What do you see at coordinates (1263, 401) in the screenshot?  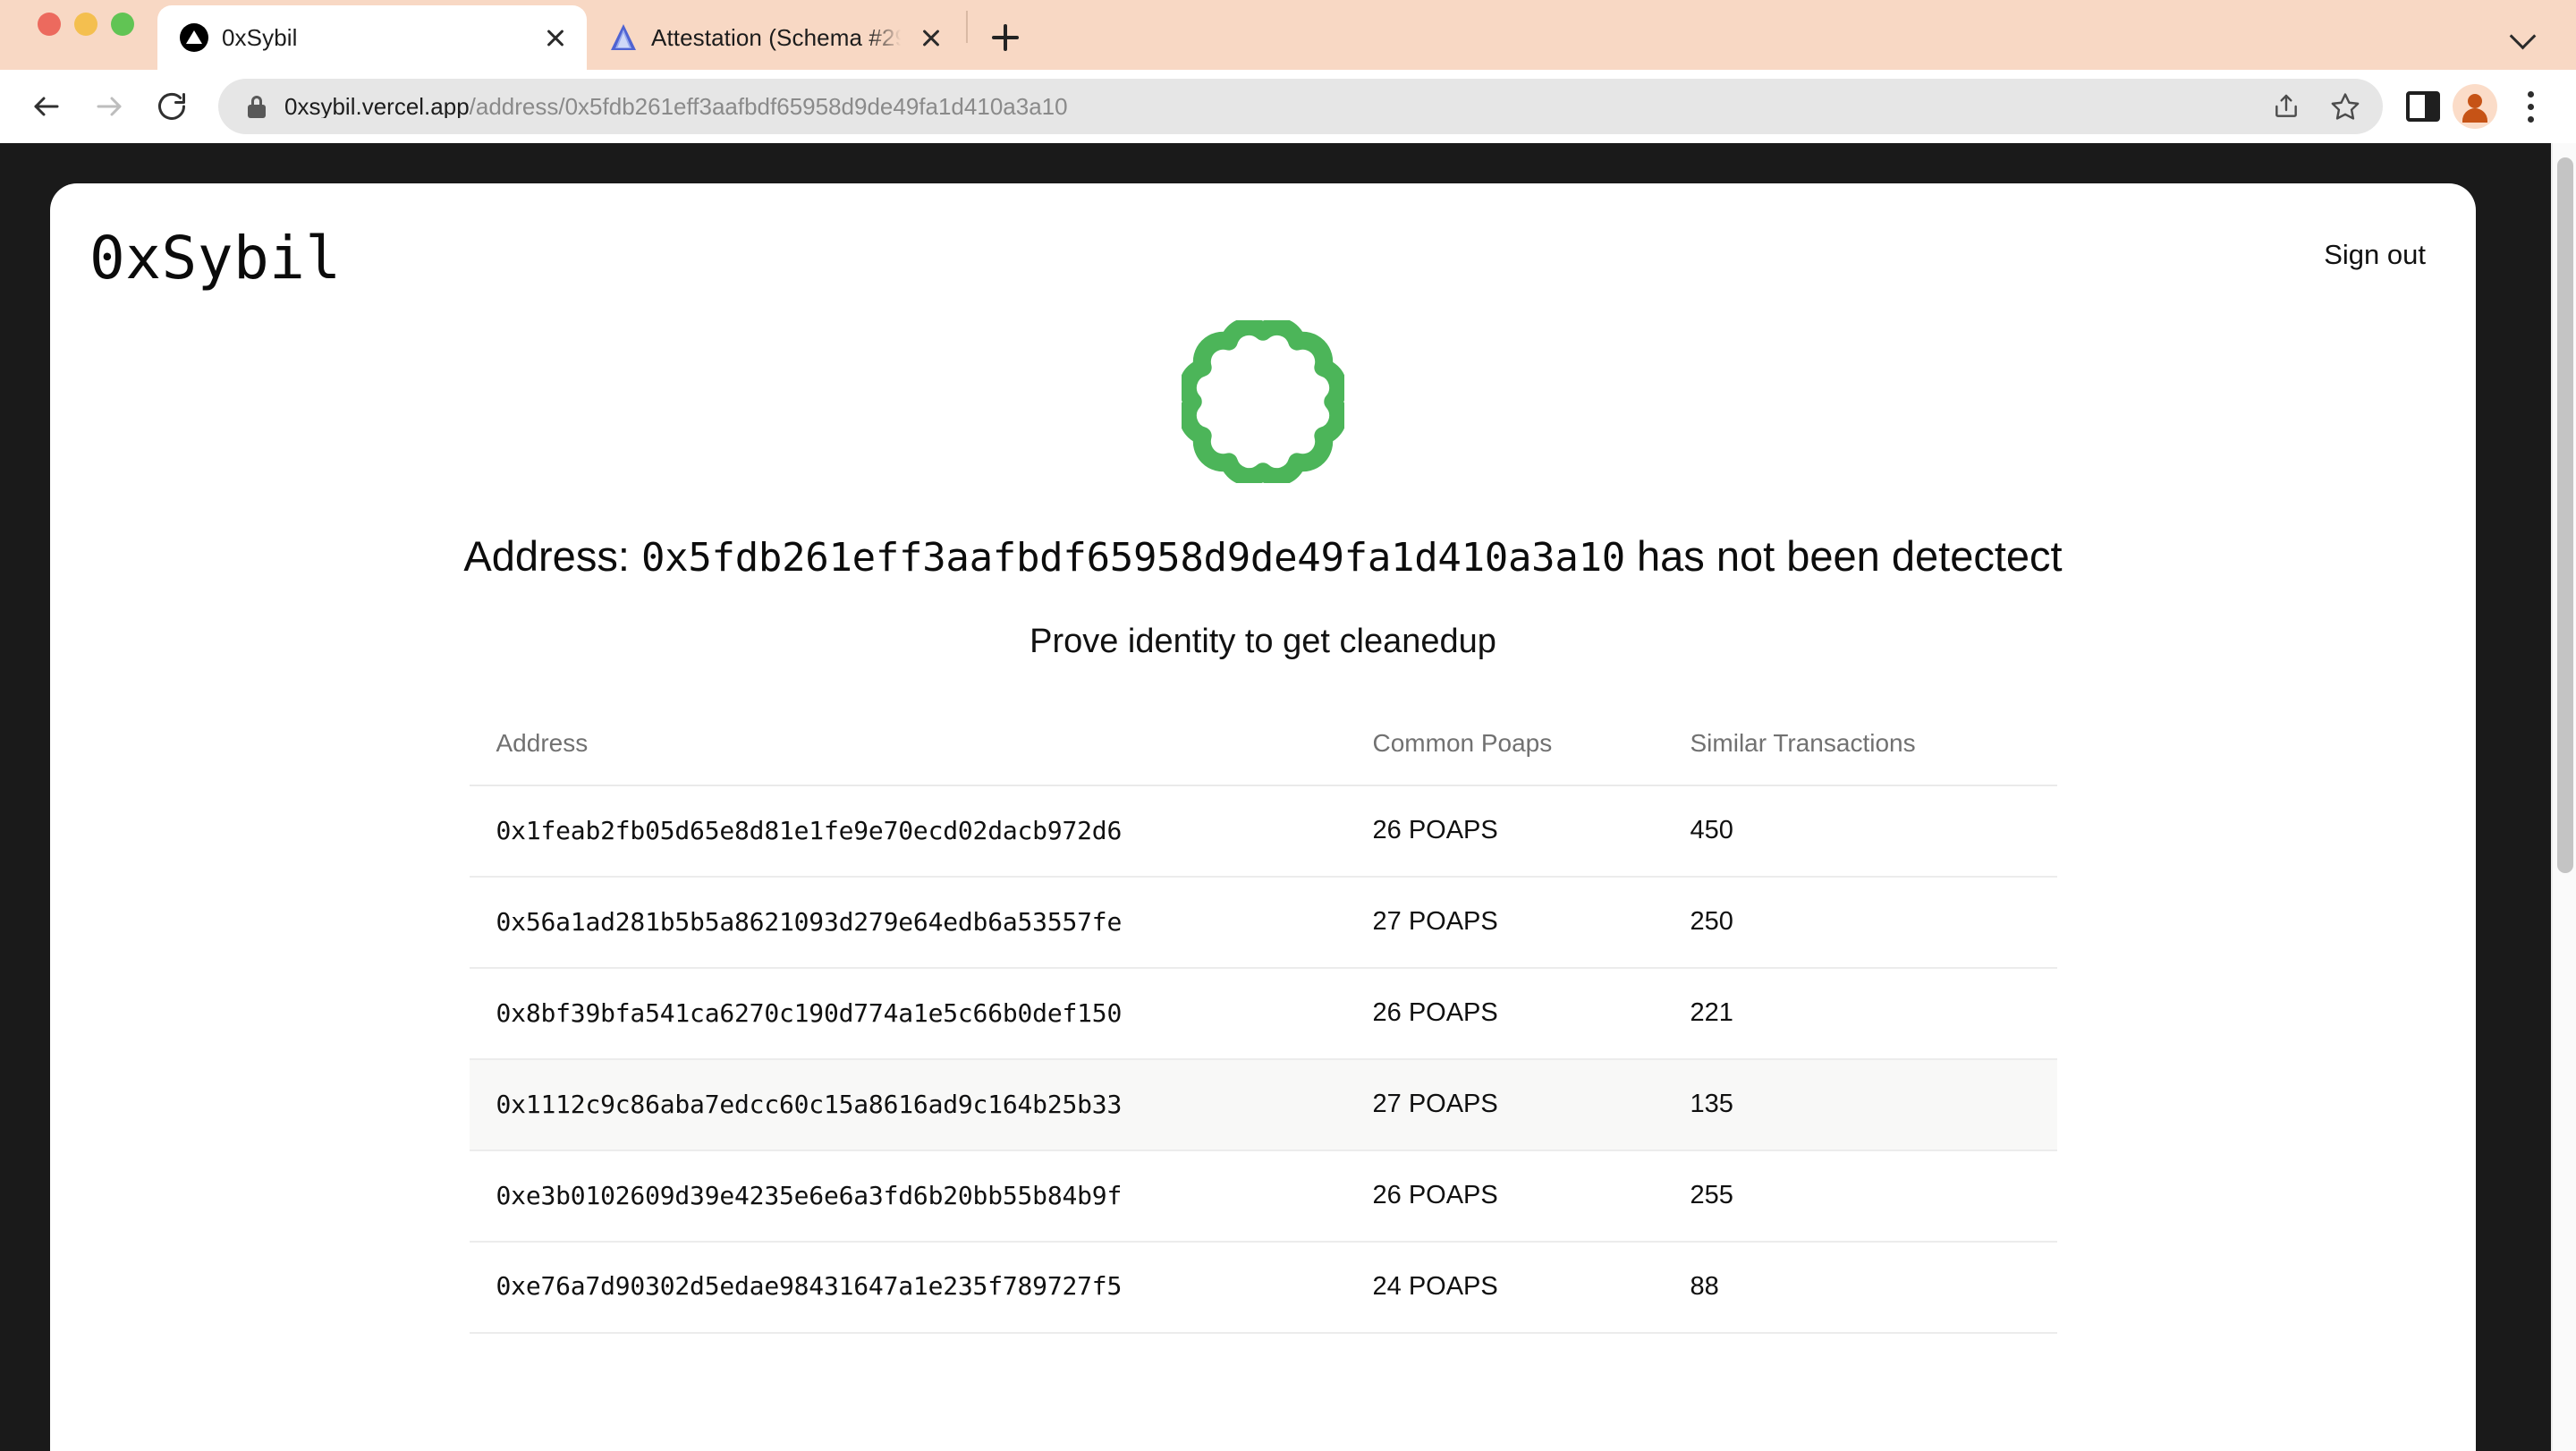 I see `green-scallop-icon` at bounding box center [1263, 401].